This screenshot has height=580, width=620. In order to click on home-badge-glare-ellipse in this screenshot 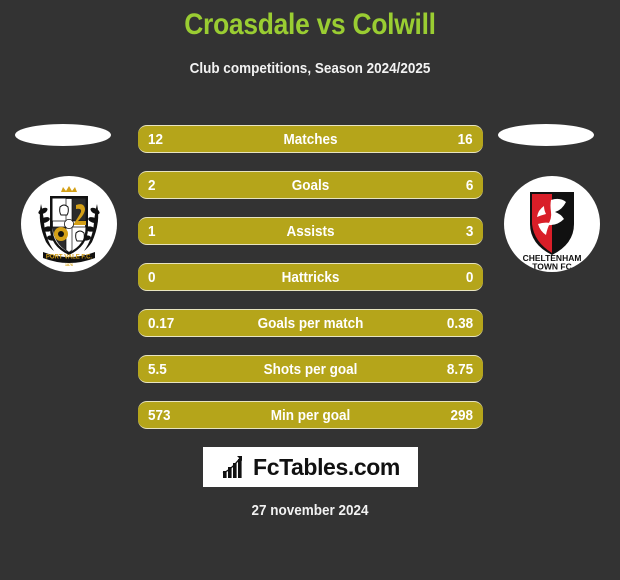, I will do `click(63, 135)`.